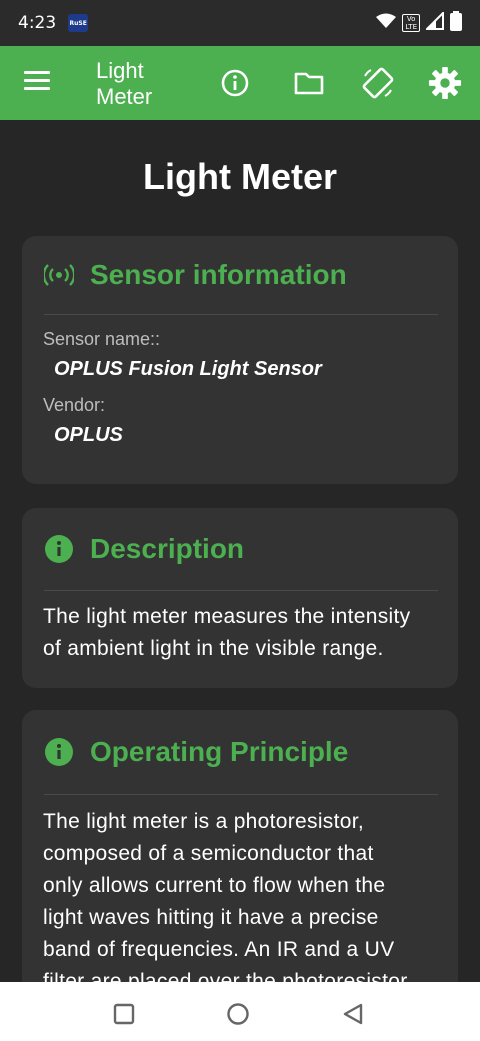 The image size is (480, 1041). What do you see at coordinates (37, 82) in the screenshot?
I see `menu-icon` at bounding box center [37, 82].